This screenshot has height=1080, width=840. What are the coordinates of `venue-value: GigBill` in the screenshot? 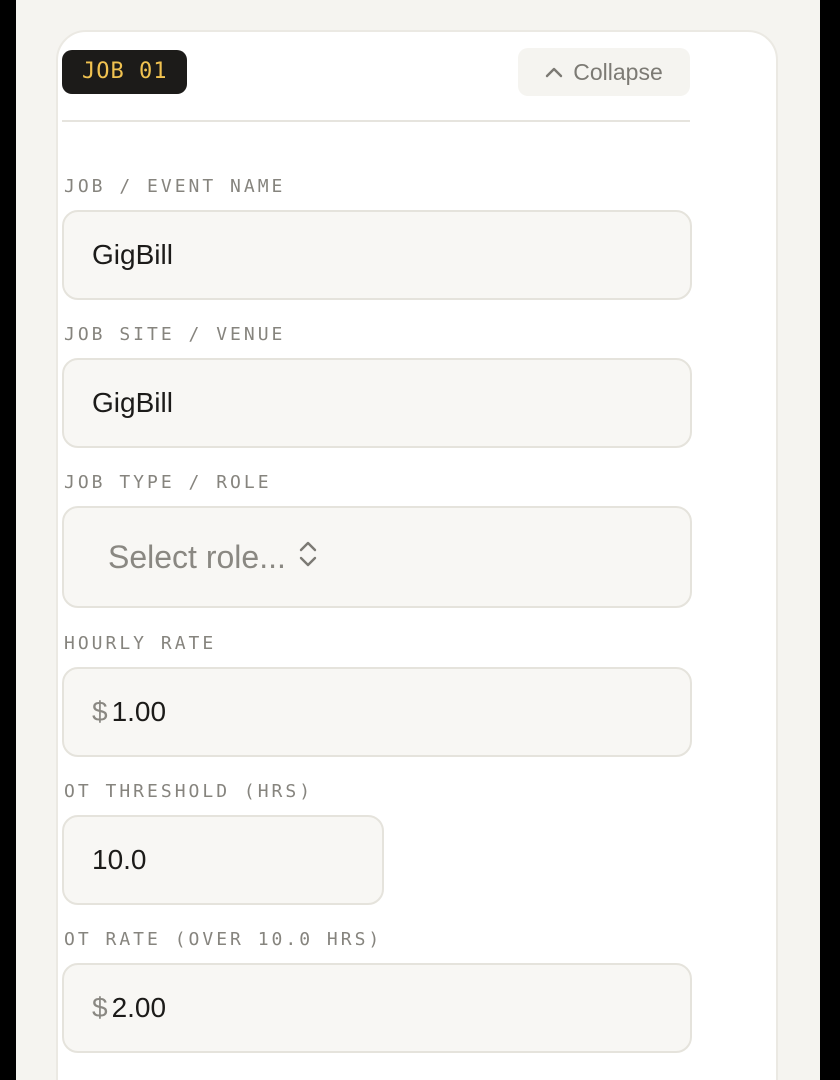 It's located at (132, 402).